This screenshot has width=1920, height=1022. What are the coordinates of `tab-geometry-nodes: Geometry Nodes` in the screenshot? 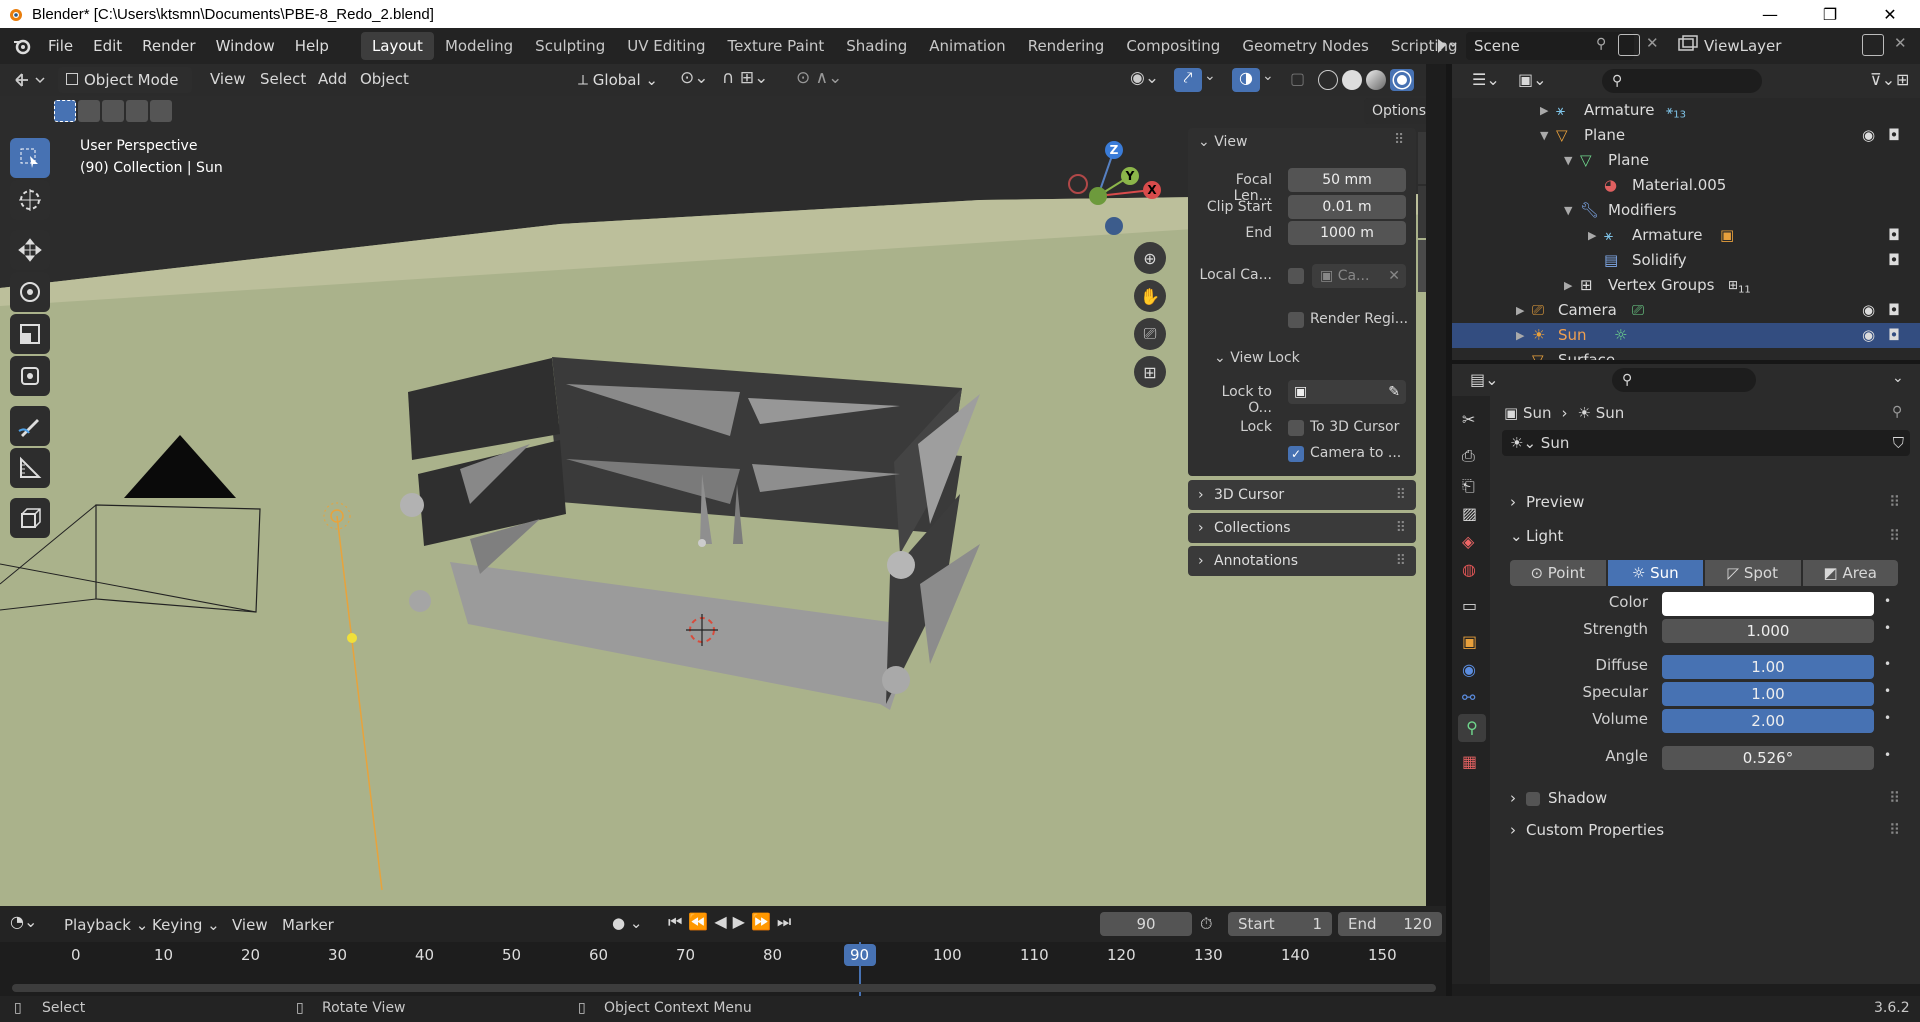 It's located at (1305, 46).